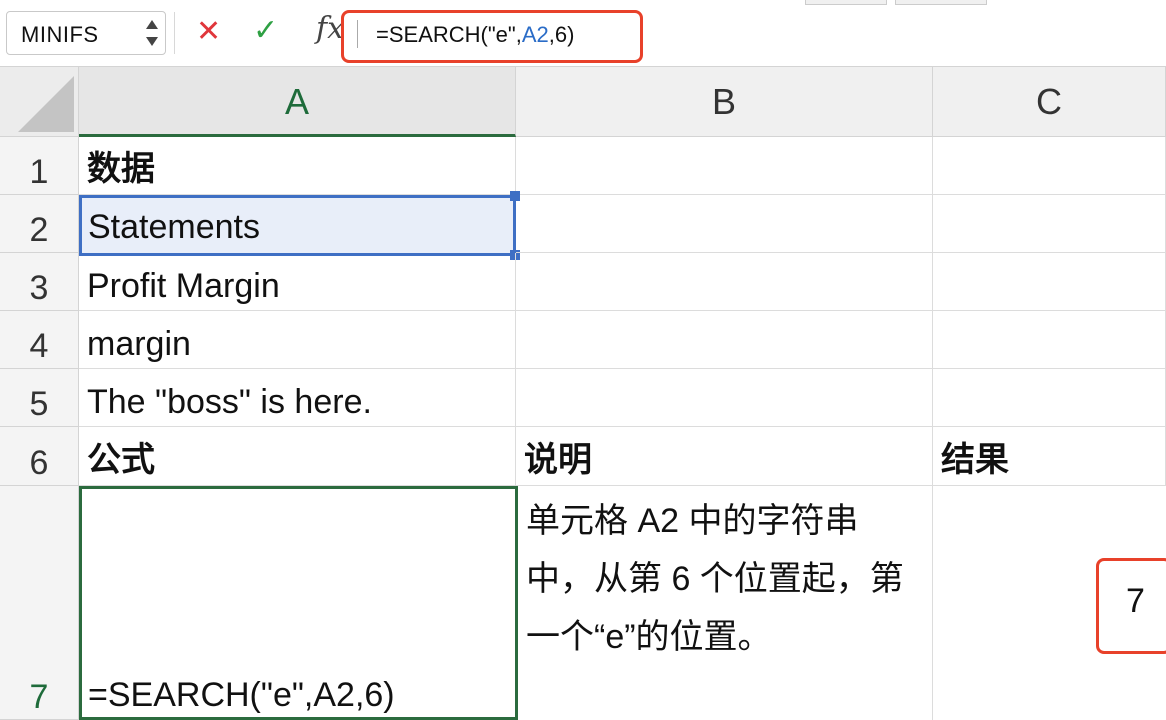 The height and width of the screenshot is (720, 1166). What do you see at coordinates (1049, 102) in the screenshot?
I see `column-header-c: C` at bounding box center [1049, 102].